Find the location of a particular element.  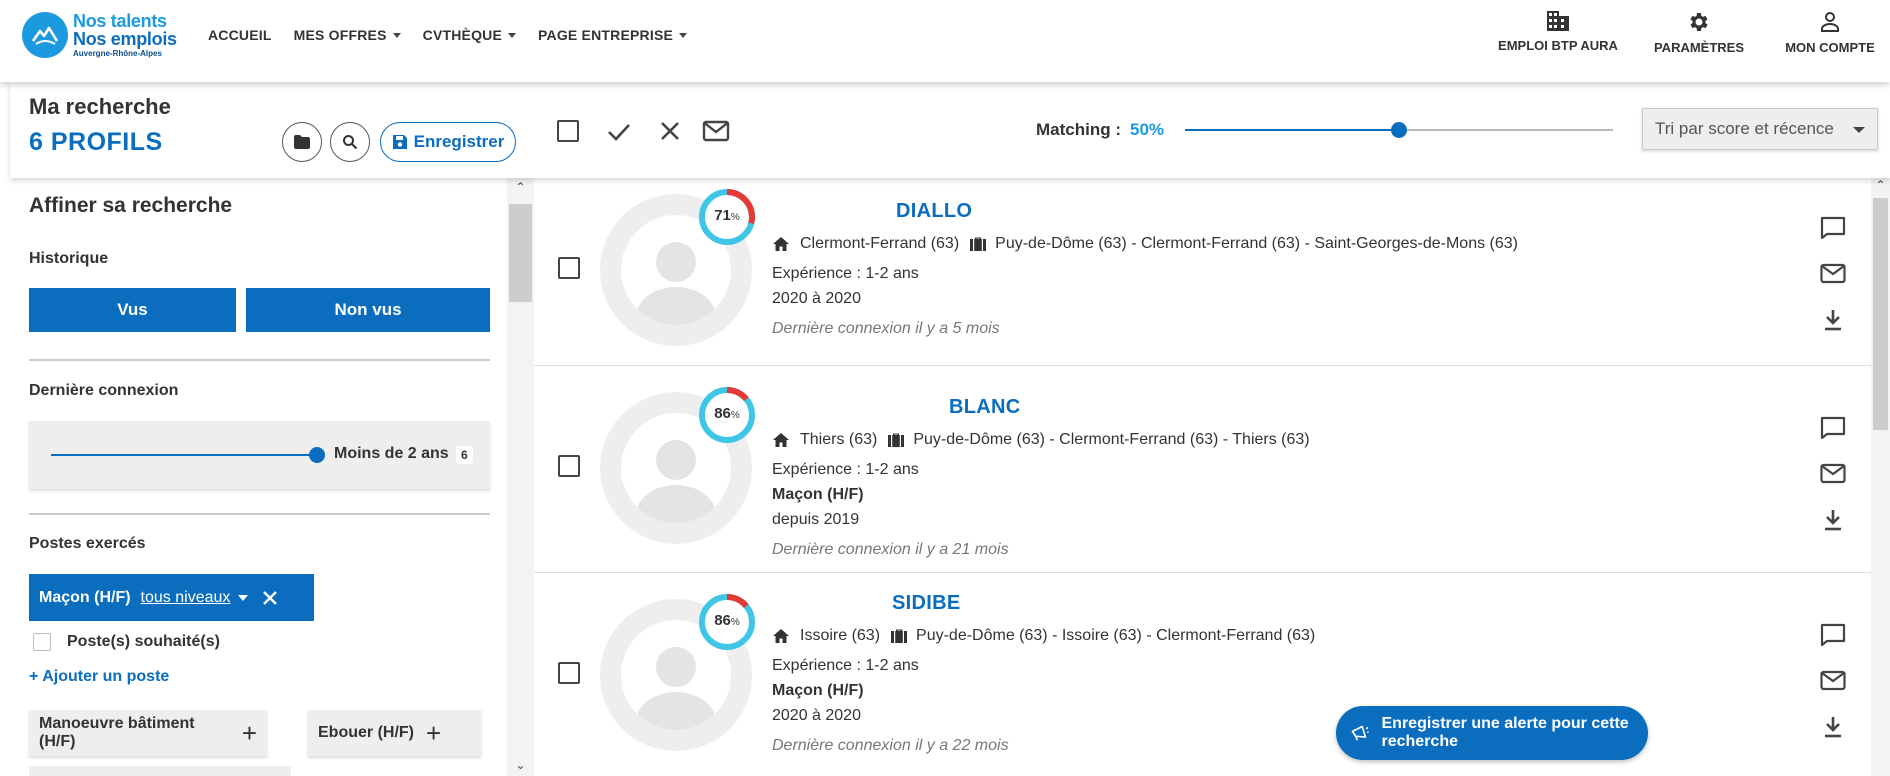

tab-vus: Vus is located at coordinates (132, 310).